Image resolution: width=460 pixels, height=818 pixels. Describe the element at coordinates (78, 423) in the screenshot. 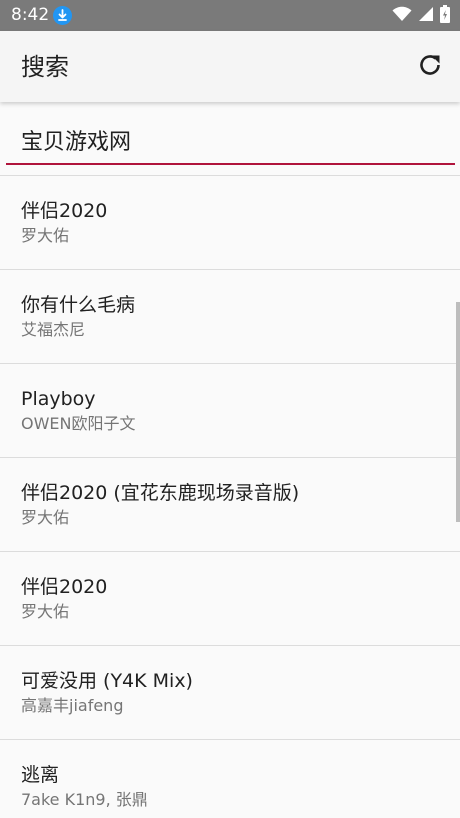

I see `song-artist: OWEN欧阳子文` at that location.